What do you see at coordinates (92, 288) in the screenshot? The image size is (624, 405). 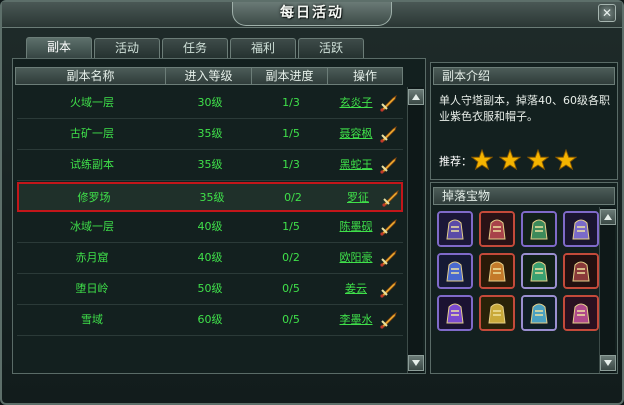 I see `dungeon-name: 堕日岭` at bounding box center [92, 288].